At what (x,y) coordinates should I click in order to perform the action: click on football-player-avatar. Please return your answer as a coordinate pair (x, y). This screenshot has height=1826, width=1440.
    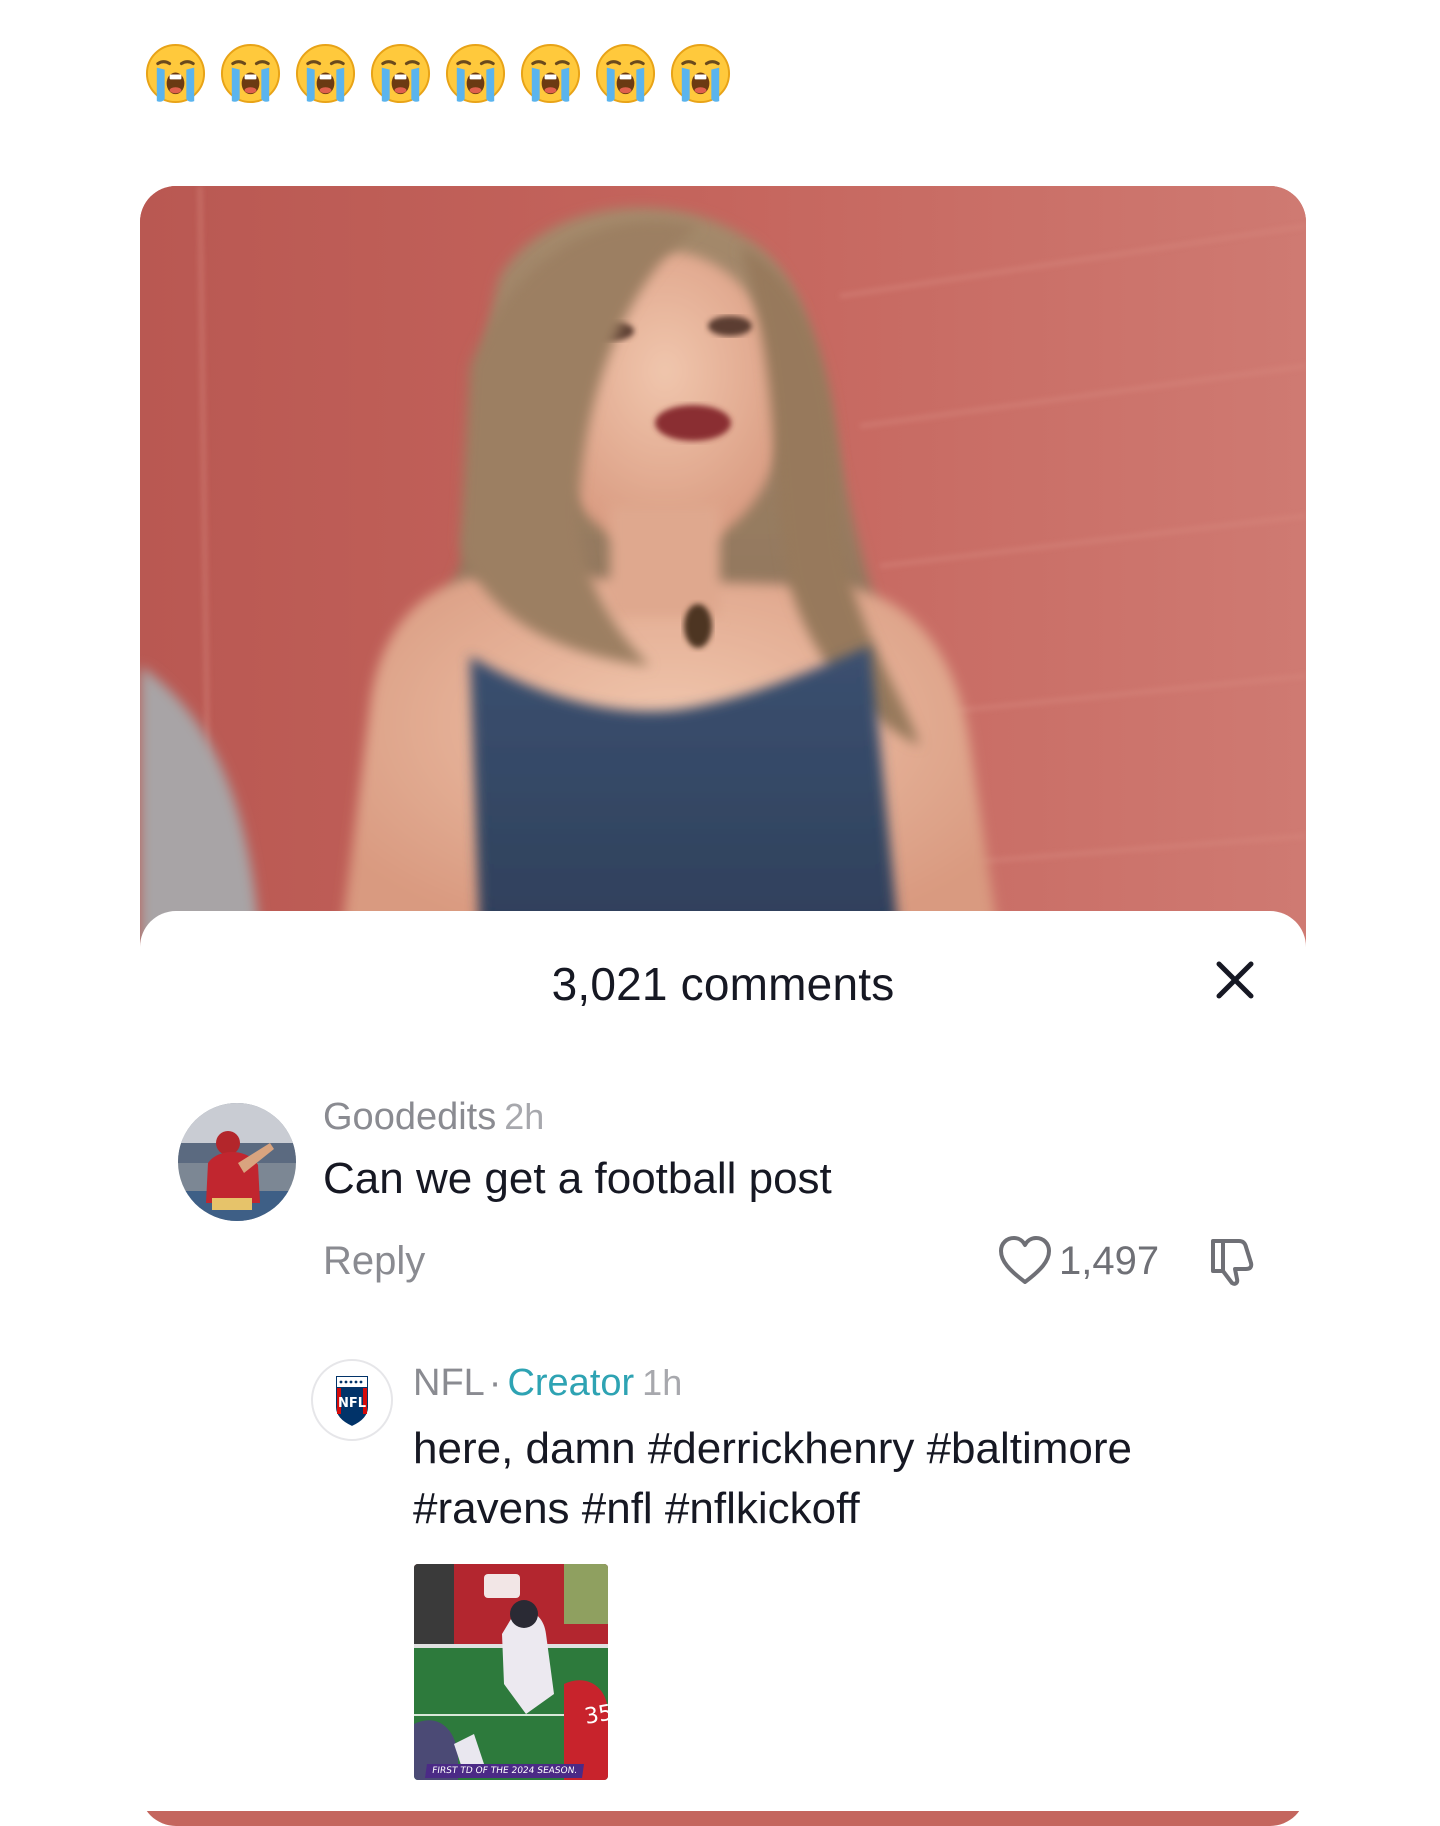
    Looking at the image, I should click on (237, 1162).